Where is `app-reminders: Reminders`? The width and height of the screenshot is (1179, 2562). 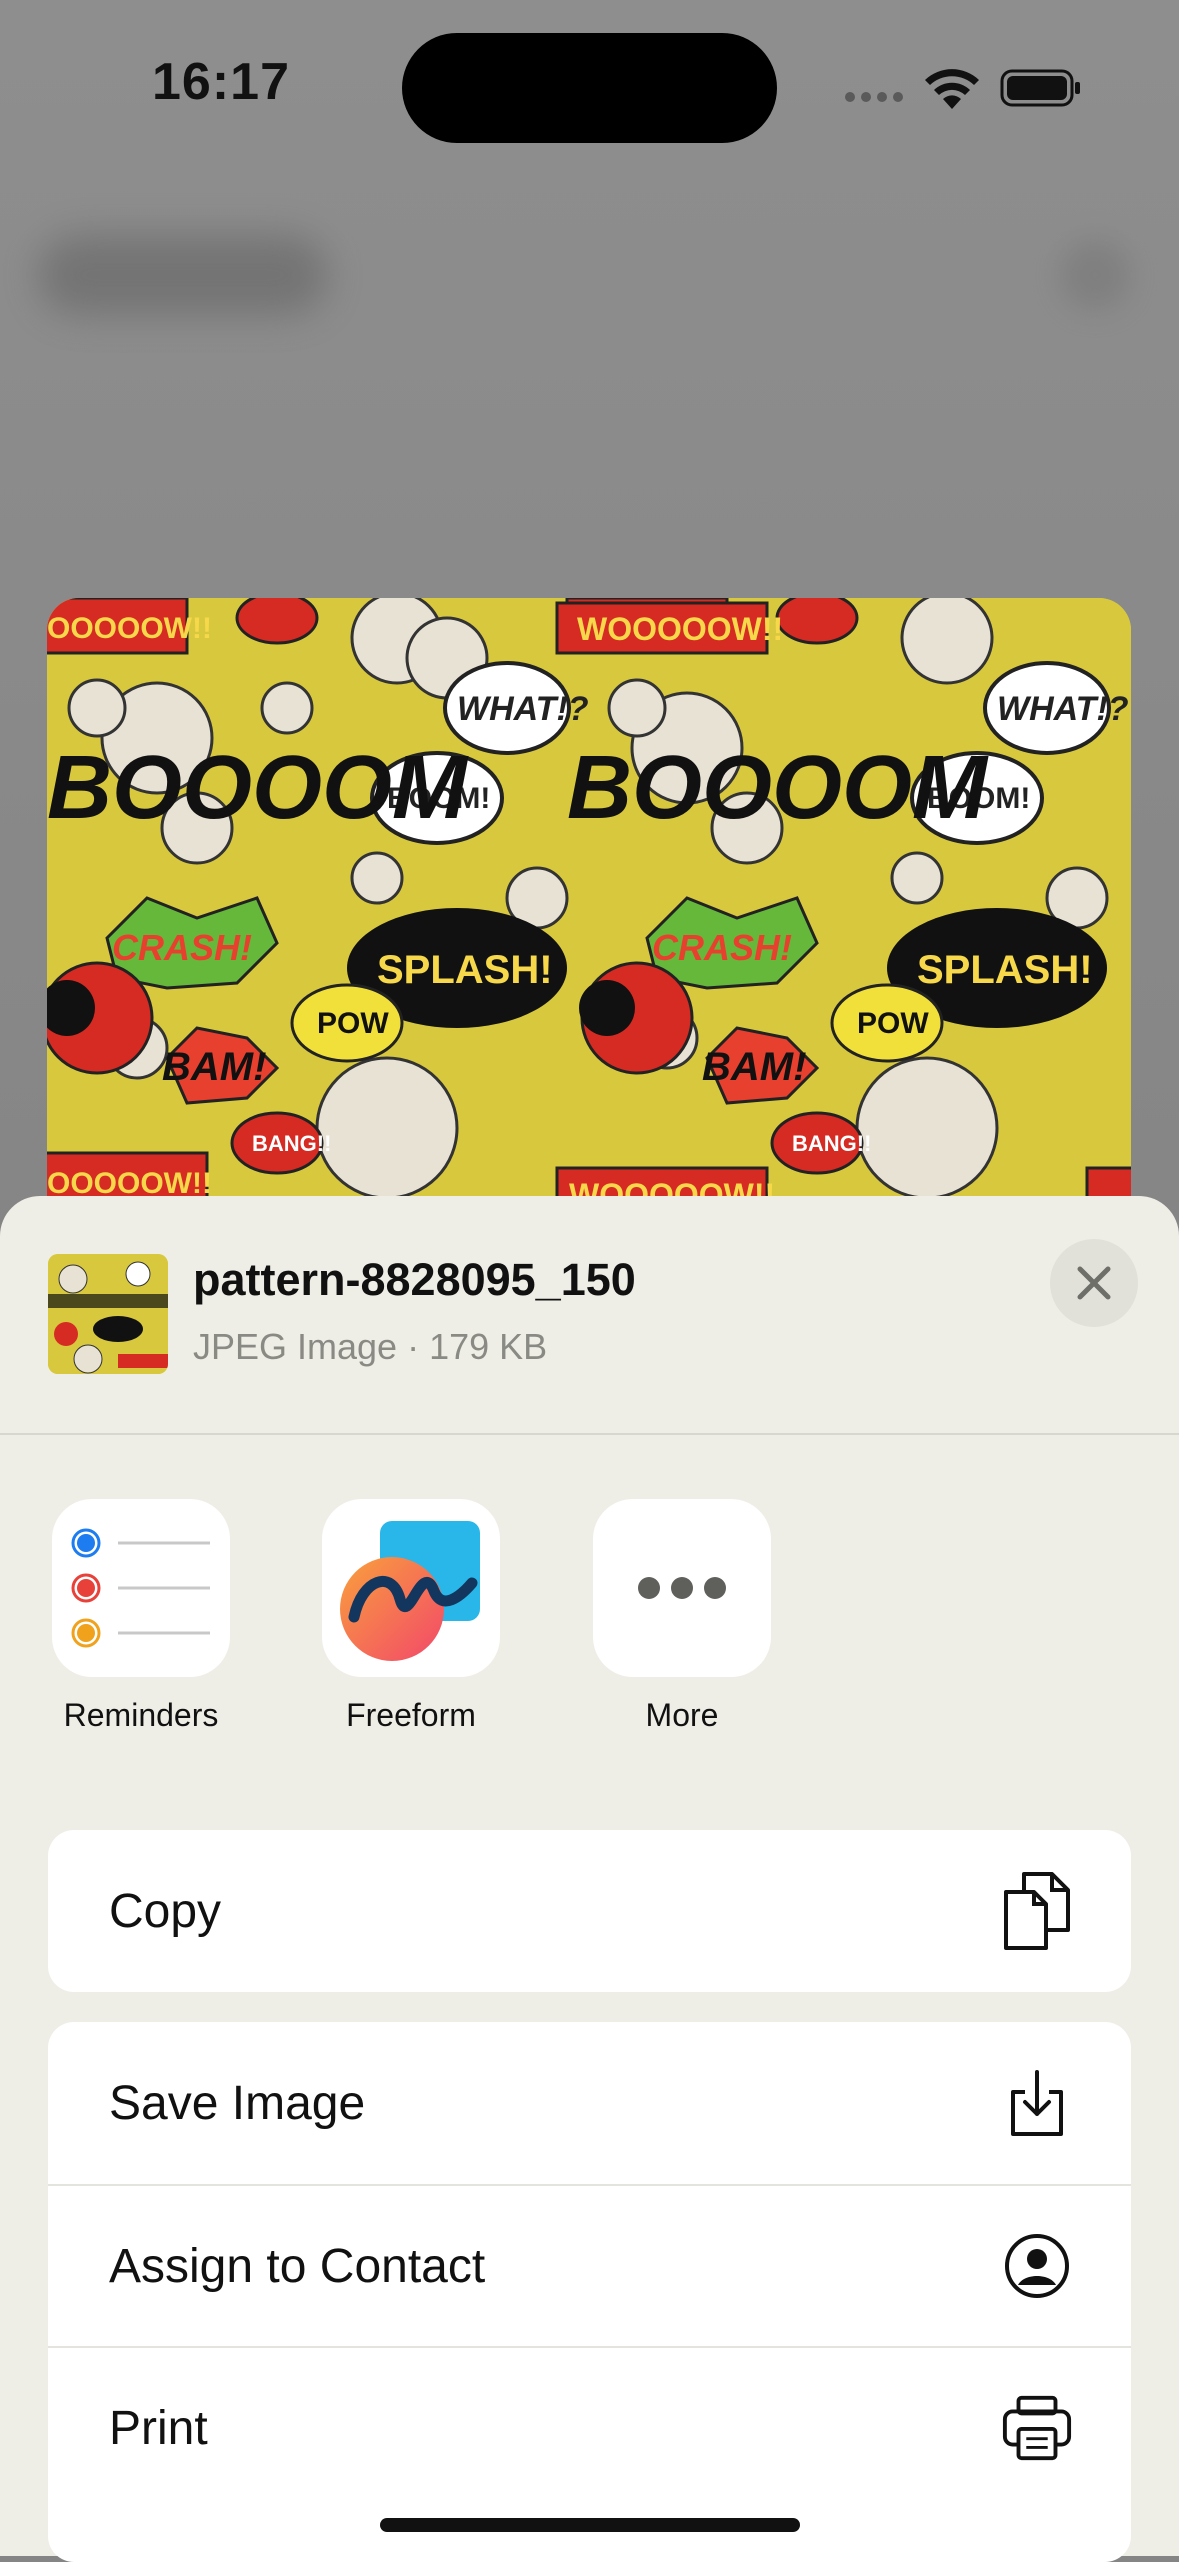 app-reminders: Reminders is located at coordinates (141, 1616).